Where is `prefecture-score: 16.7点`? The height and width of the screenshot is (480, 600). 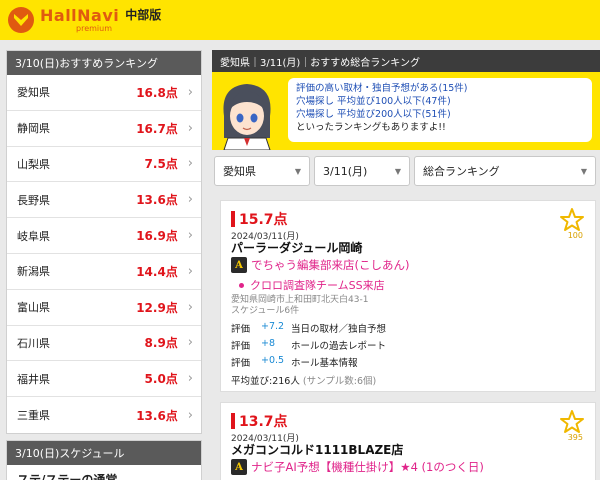
prefecture-score: 16.7点 is located at coordinates (157, 128).